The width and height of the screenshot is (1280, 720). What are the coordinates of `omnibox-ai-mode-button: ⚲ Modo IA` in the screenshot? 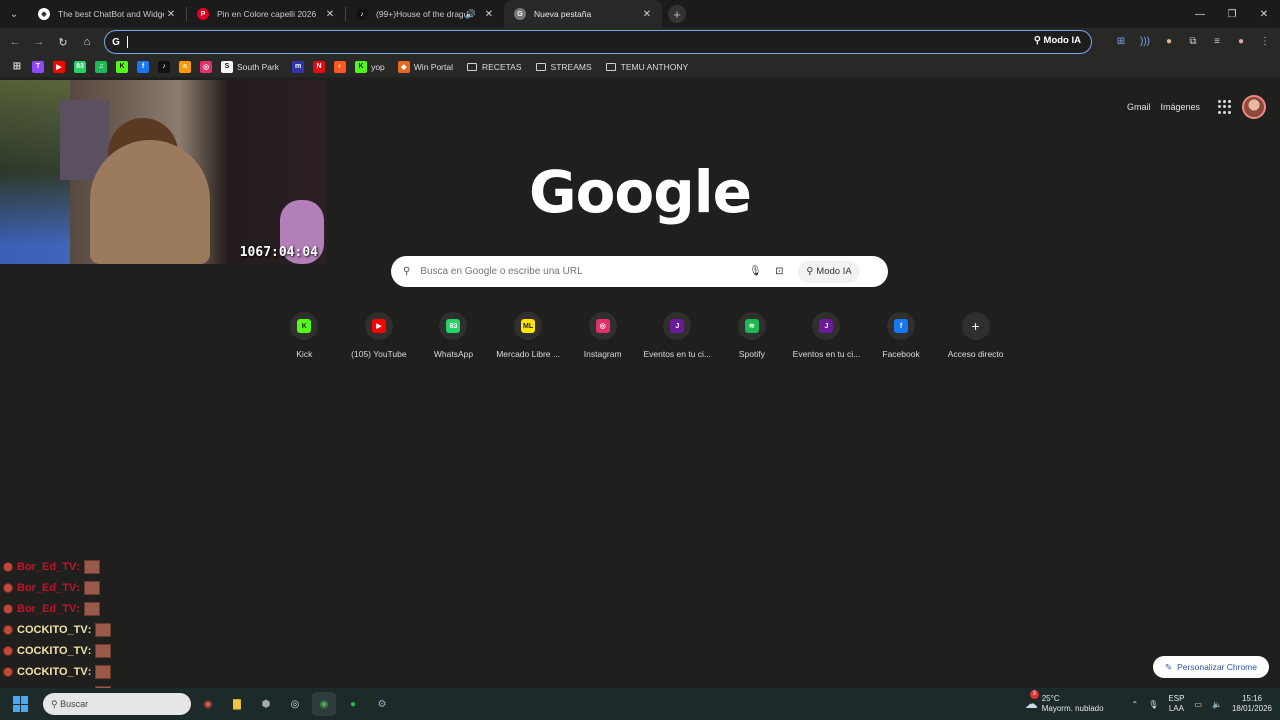 It's located at (1057, 40).